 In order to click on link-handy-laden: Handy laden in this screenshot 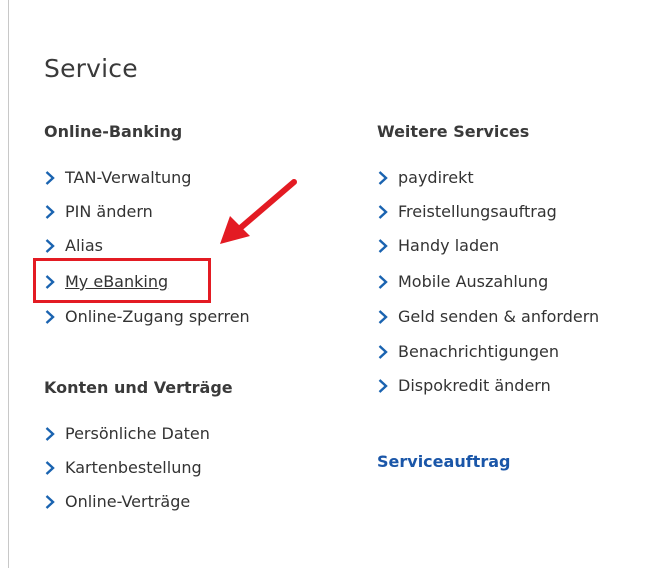, I will do `click(438, 245)`.